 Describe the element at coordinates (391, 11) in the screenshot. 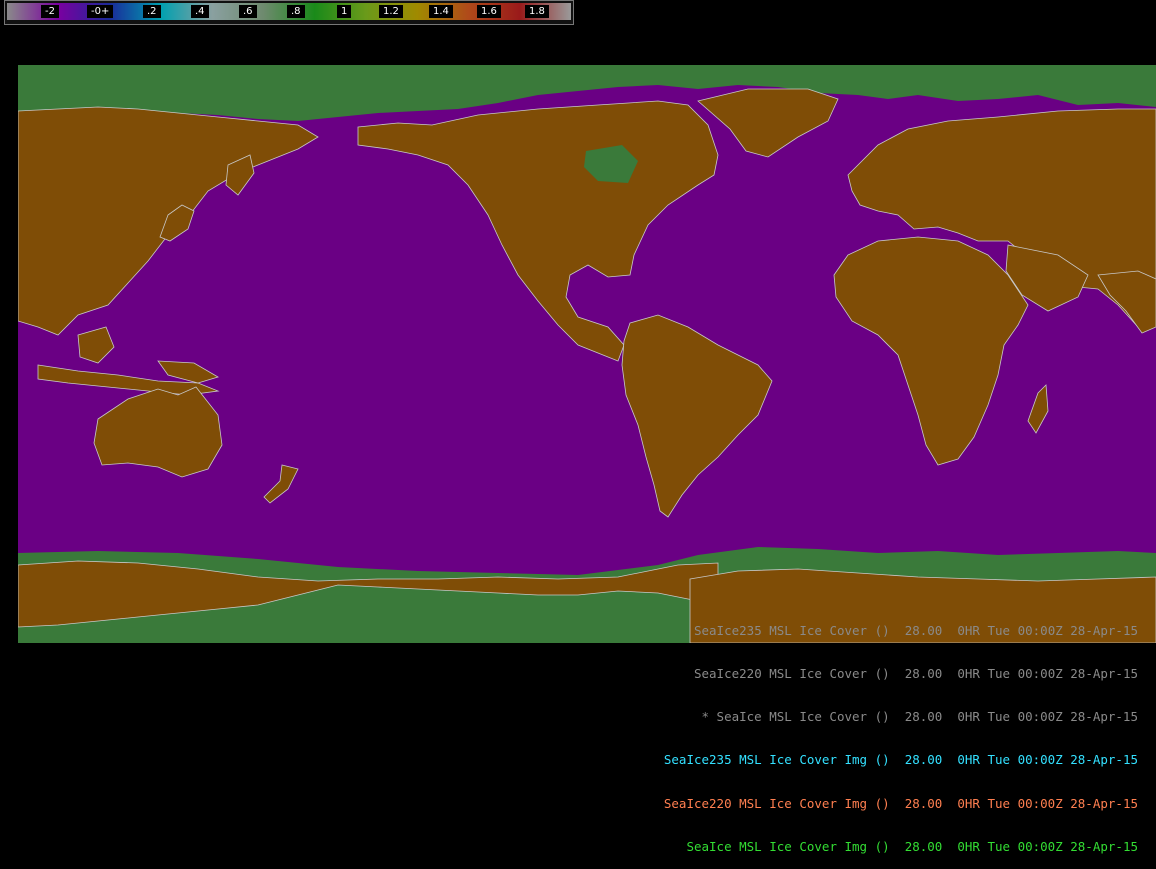

I see `colorbar-label: 1.2` at that location.